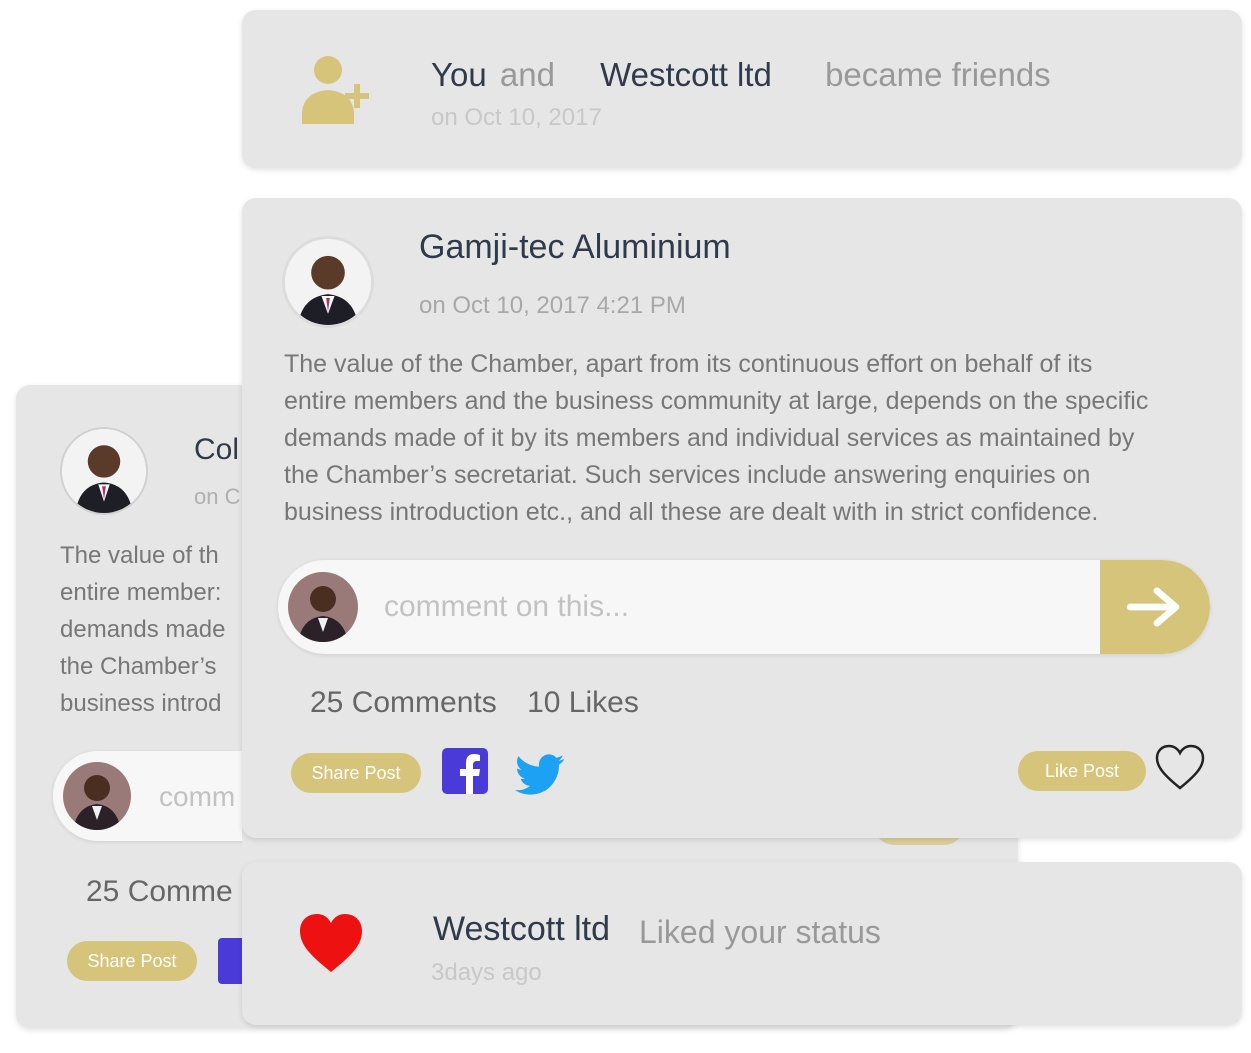  Describe the element at coordinates (521, 929) in the screenshot. I see `liked-name-link: Westcott ltd` at that location.